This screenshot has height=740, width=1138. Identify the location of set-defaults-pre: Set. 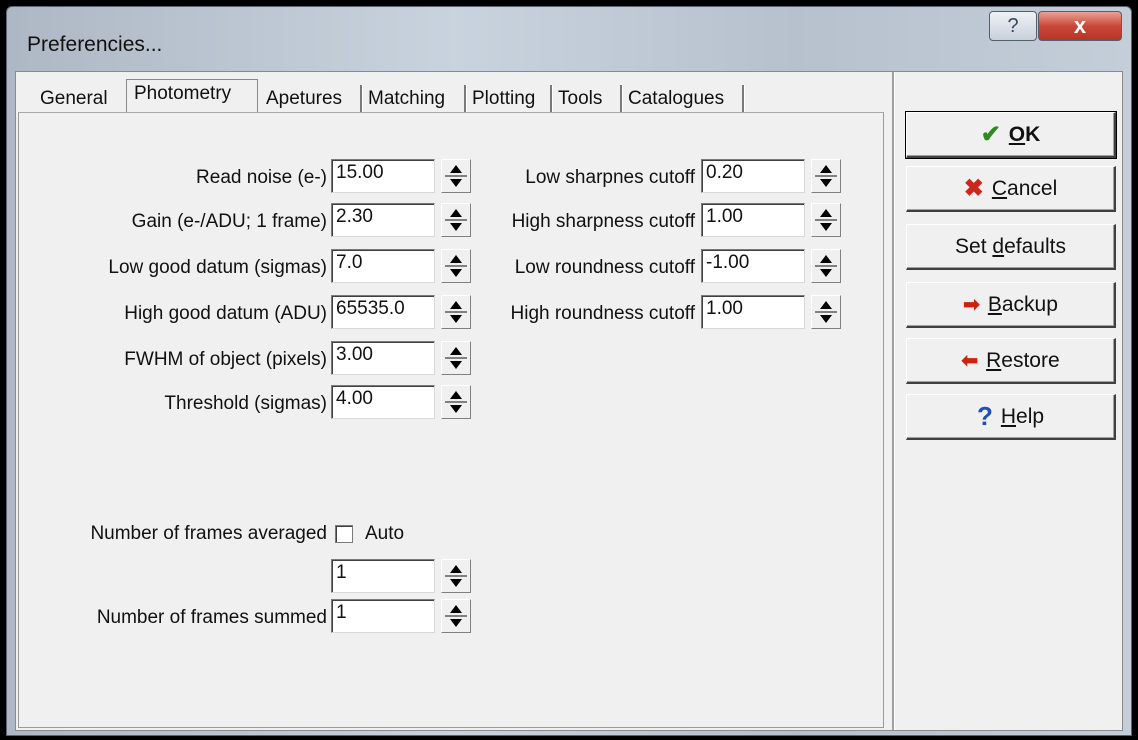
(974, 246).